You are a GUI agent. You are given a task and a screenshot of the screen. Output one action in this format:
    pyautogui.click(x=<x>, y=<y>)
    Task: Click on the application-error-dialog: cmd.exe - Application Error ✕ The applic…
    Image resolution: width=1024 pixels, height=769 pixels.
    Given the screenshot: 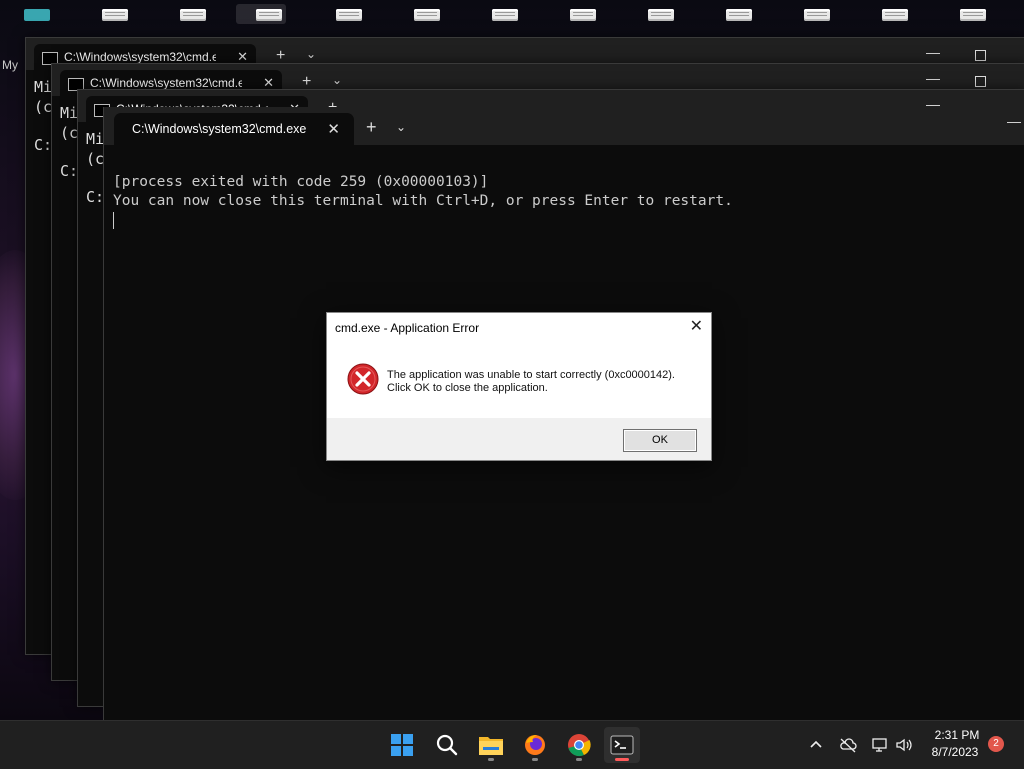 What is the action you would take?
    pyautogui.click(x=519, y=386)
    